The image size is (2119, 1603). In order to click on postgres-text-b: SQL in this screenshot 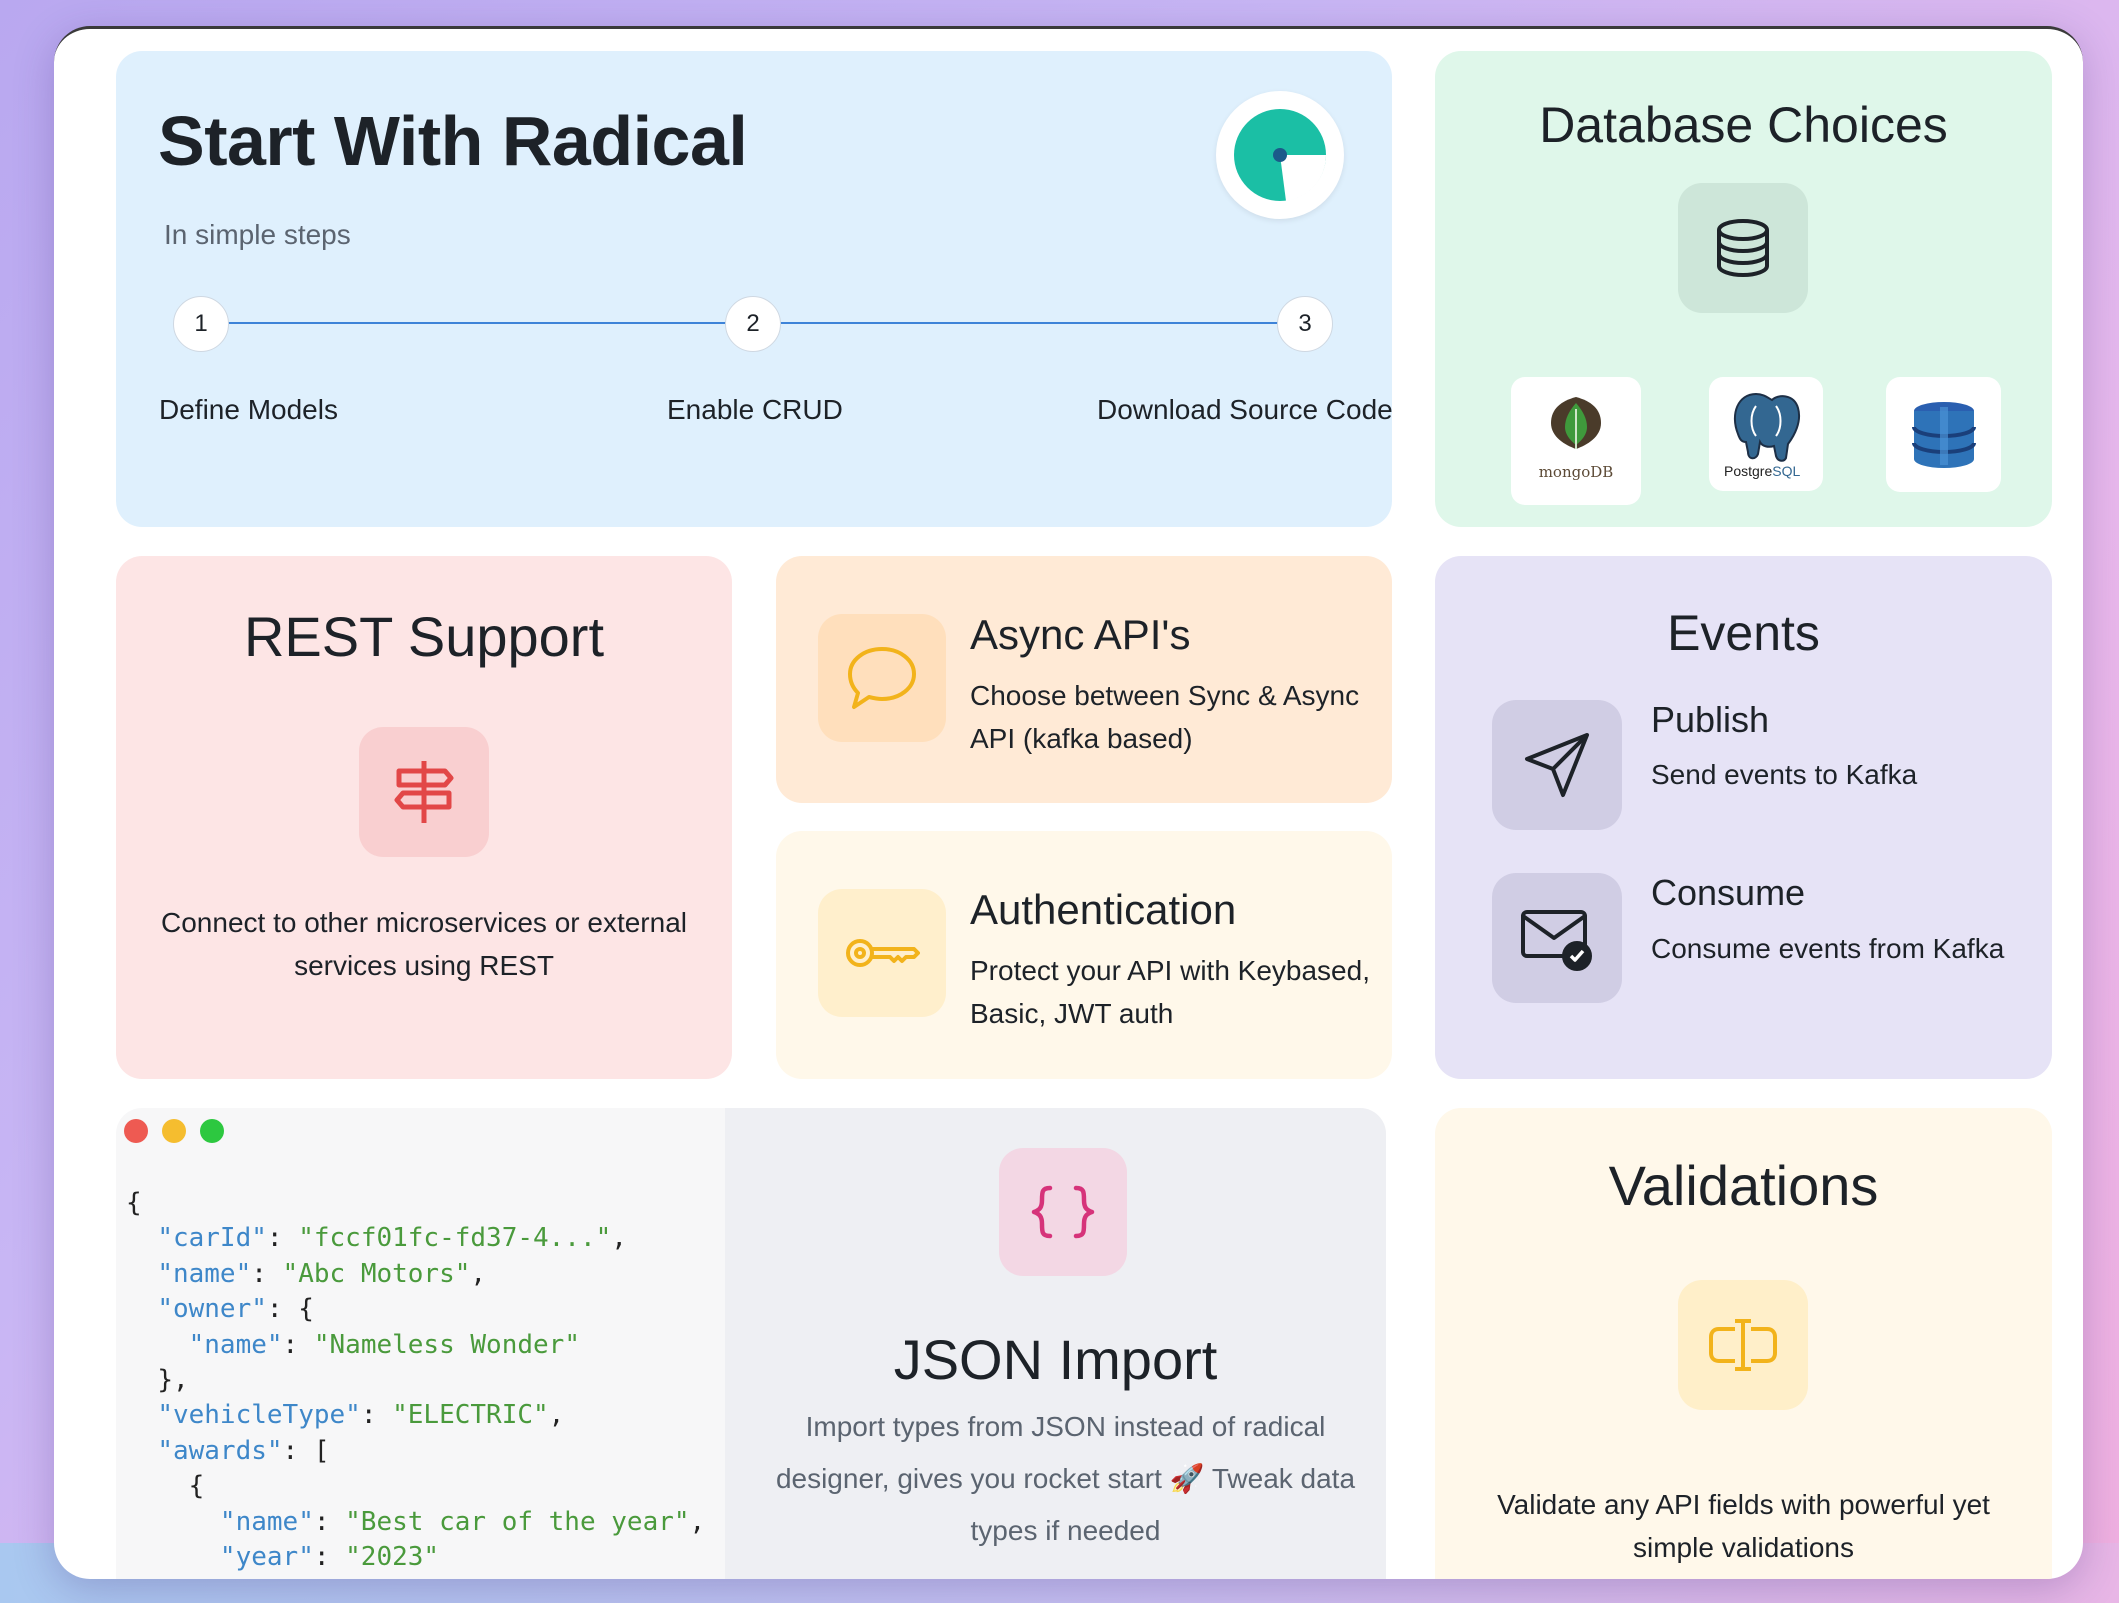, I will do `click(1786, 471)`.